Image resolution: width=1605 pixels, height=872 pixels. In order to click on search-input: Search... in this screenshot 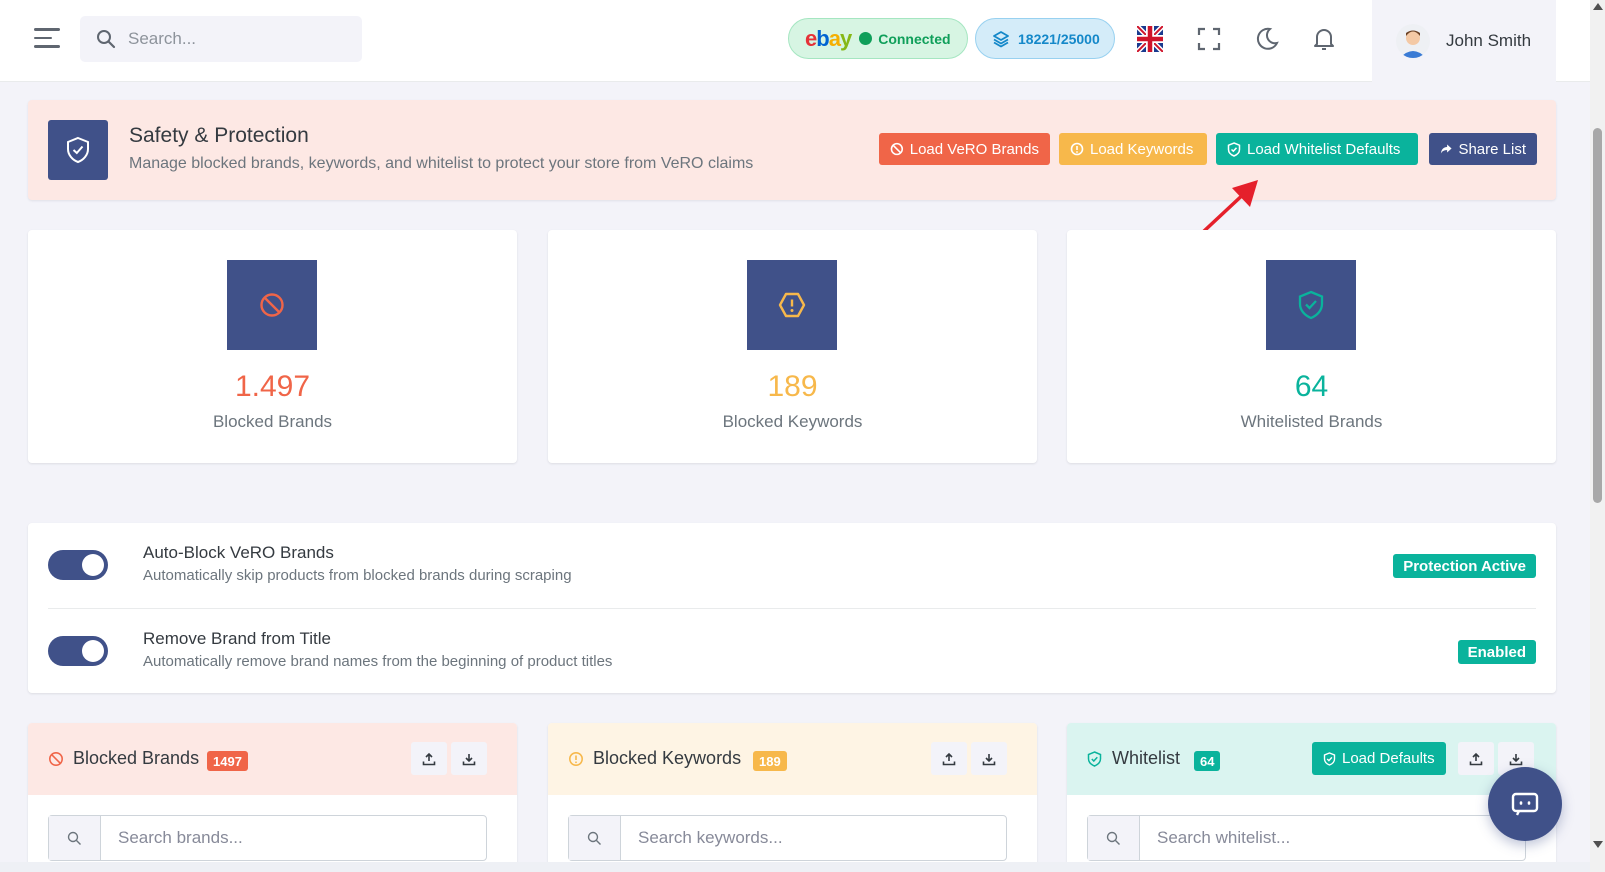, I will do `click(221, 39)`.